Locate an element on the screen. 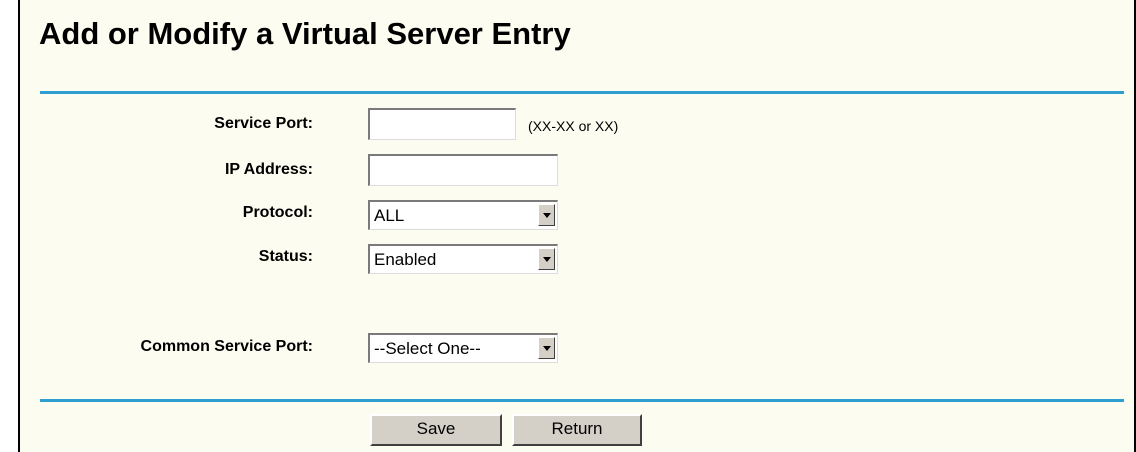 The image size is (1136, 452). common-service-port-select: --Select One-- is located at coordinates (463, 348).